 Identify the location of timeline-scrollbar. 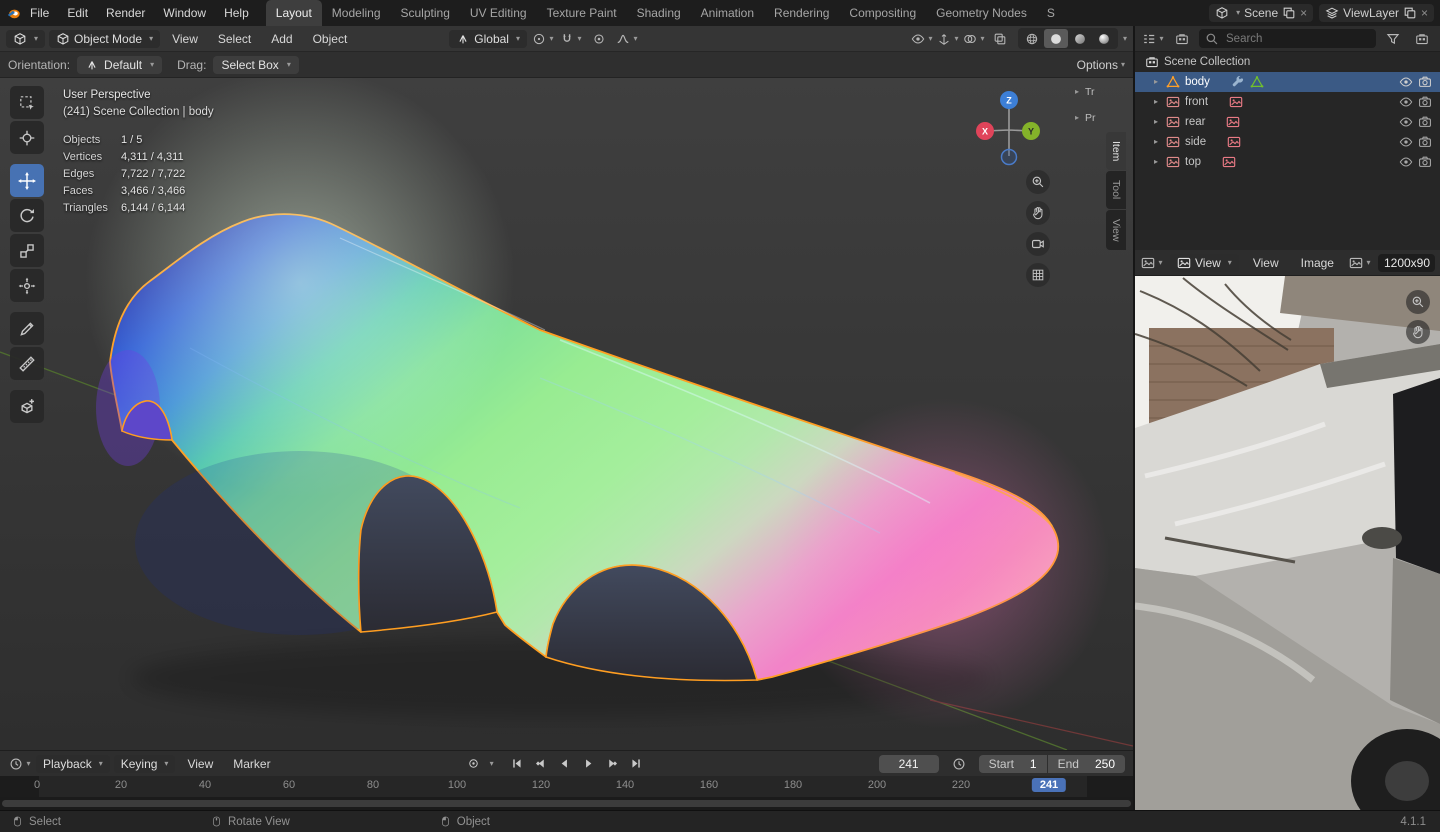
(566, 803).